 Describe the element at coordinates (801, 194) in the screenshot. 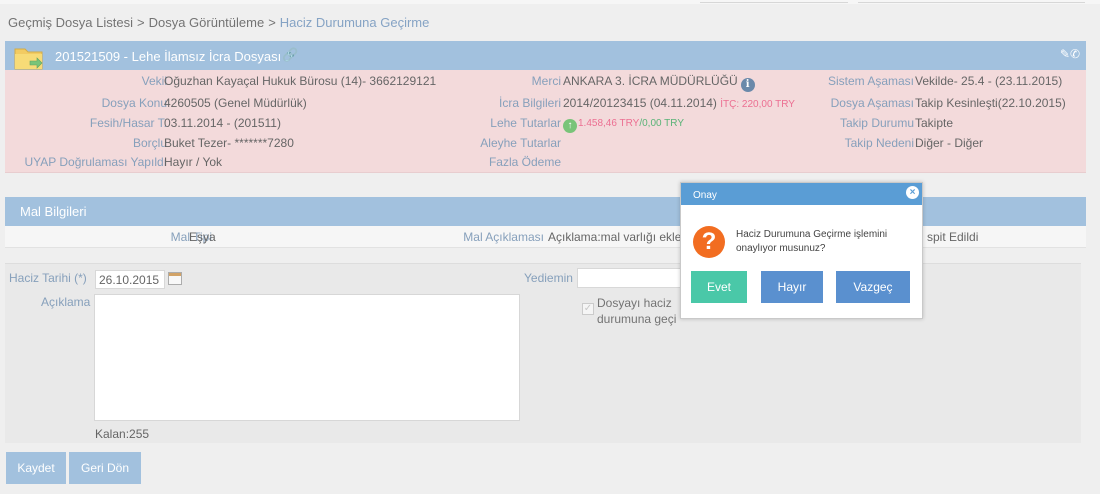

I see `dialog-header: Onay ×` at that location.